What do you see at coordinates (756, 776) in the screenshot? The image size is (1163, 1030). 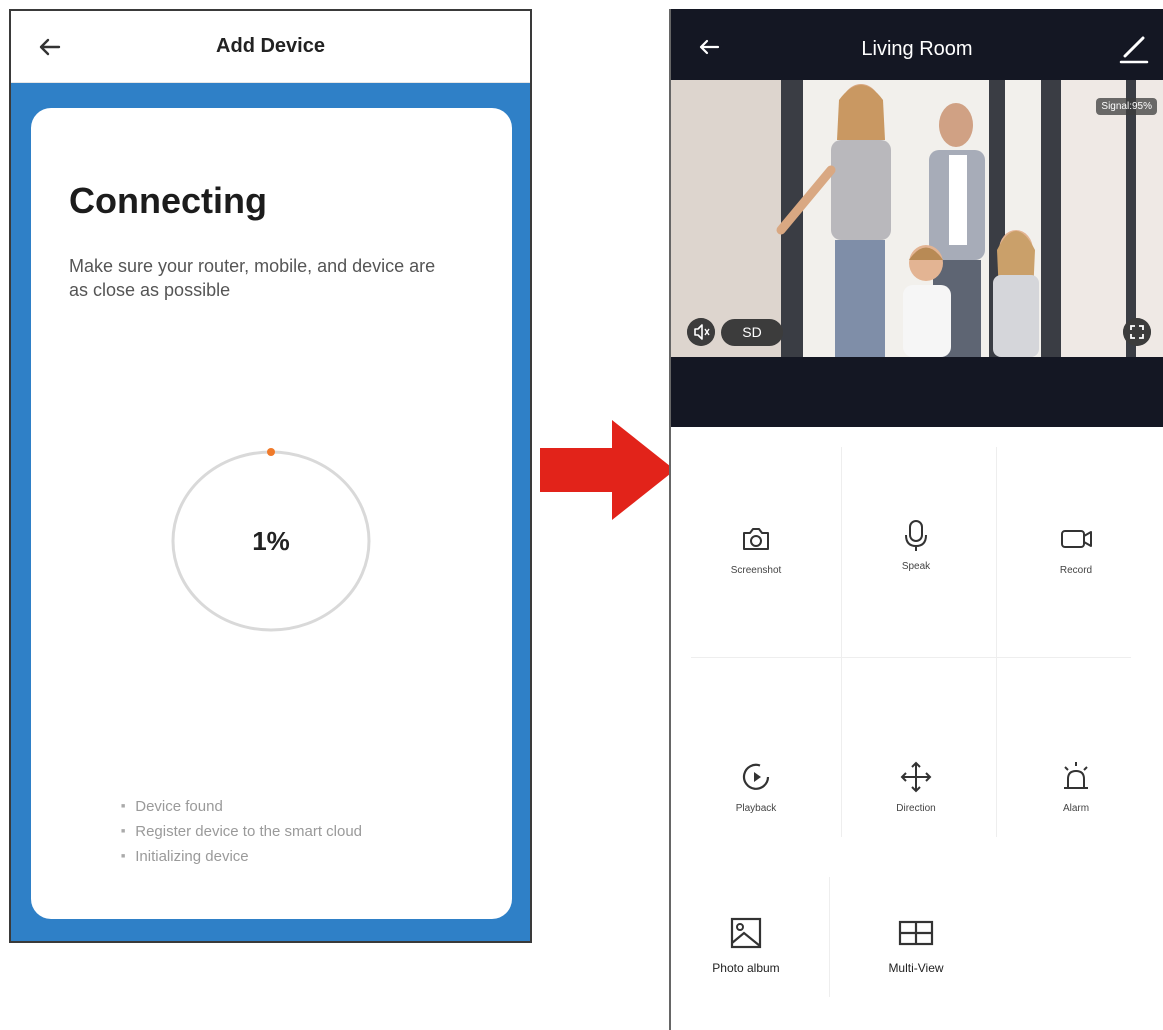 I see `playback-icon` at bounding box center [756, 776].